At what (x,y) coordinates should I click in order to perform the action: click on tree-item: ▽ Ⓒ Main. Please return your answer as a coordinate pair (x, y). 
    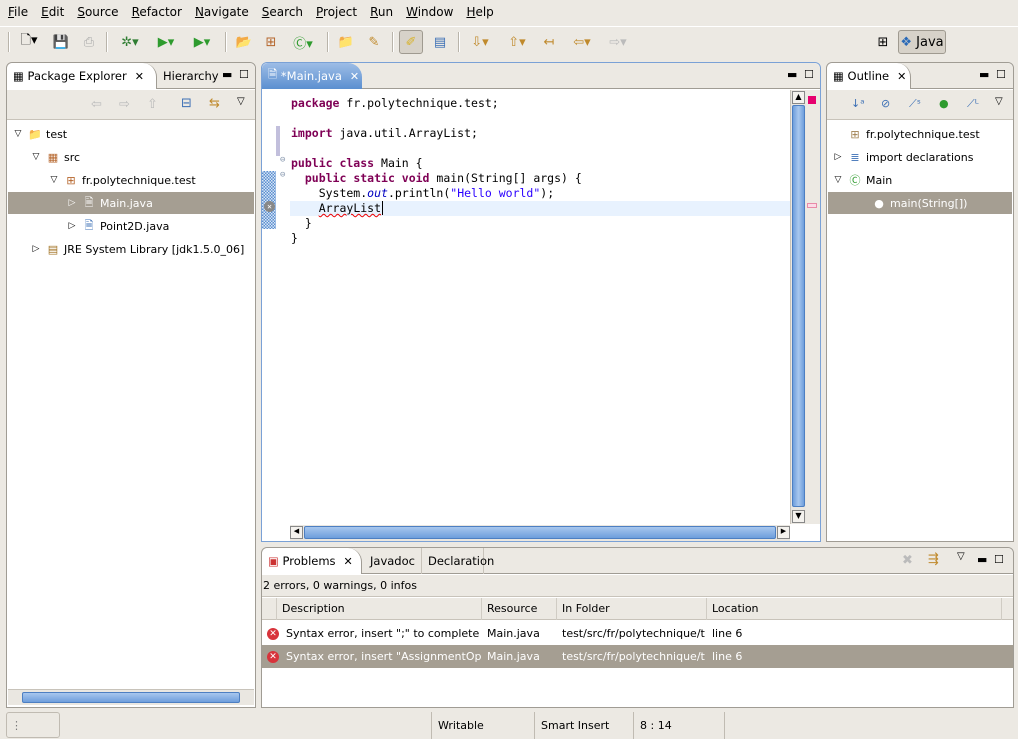
    Looking at the image, I should click on (920, 180).